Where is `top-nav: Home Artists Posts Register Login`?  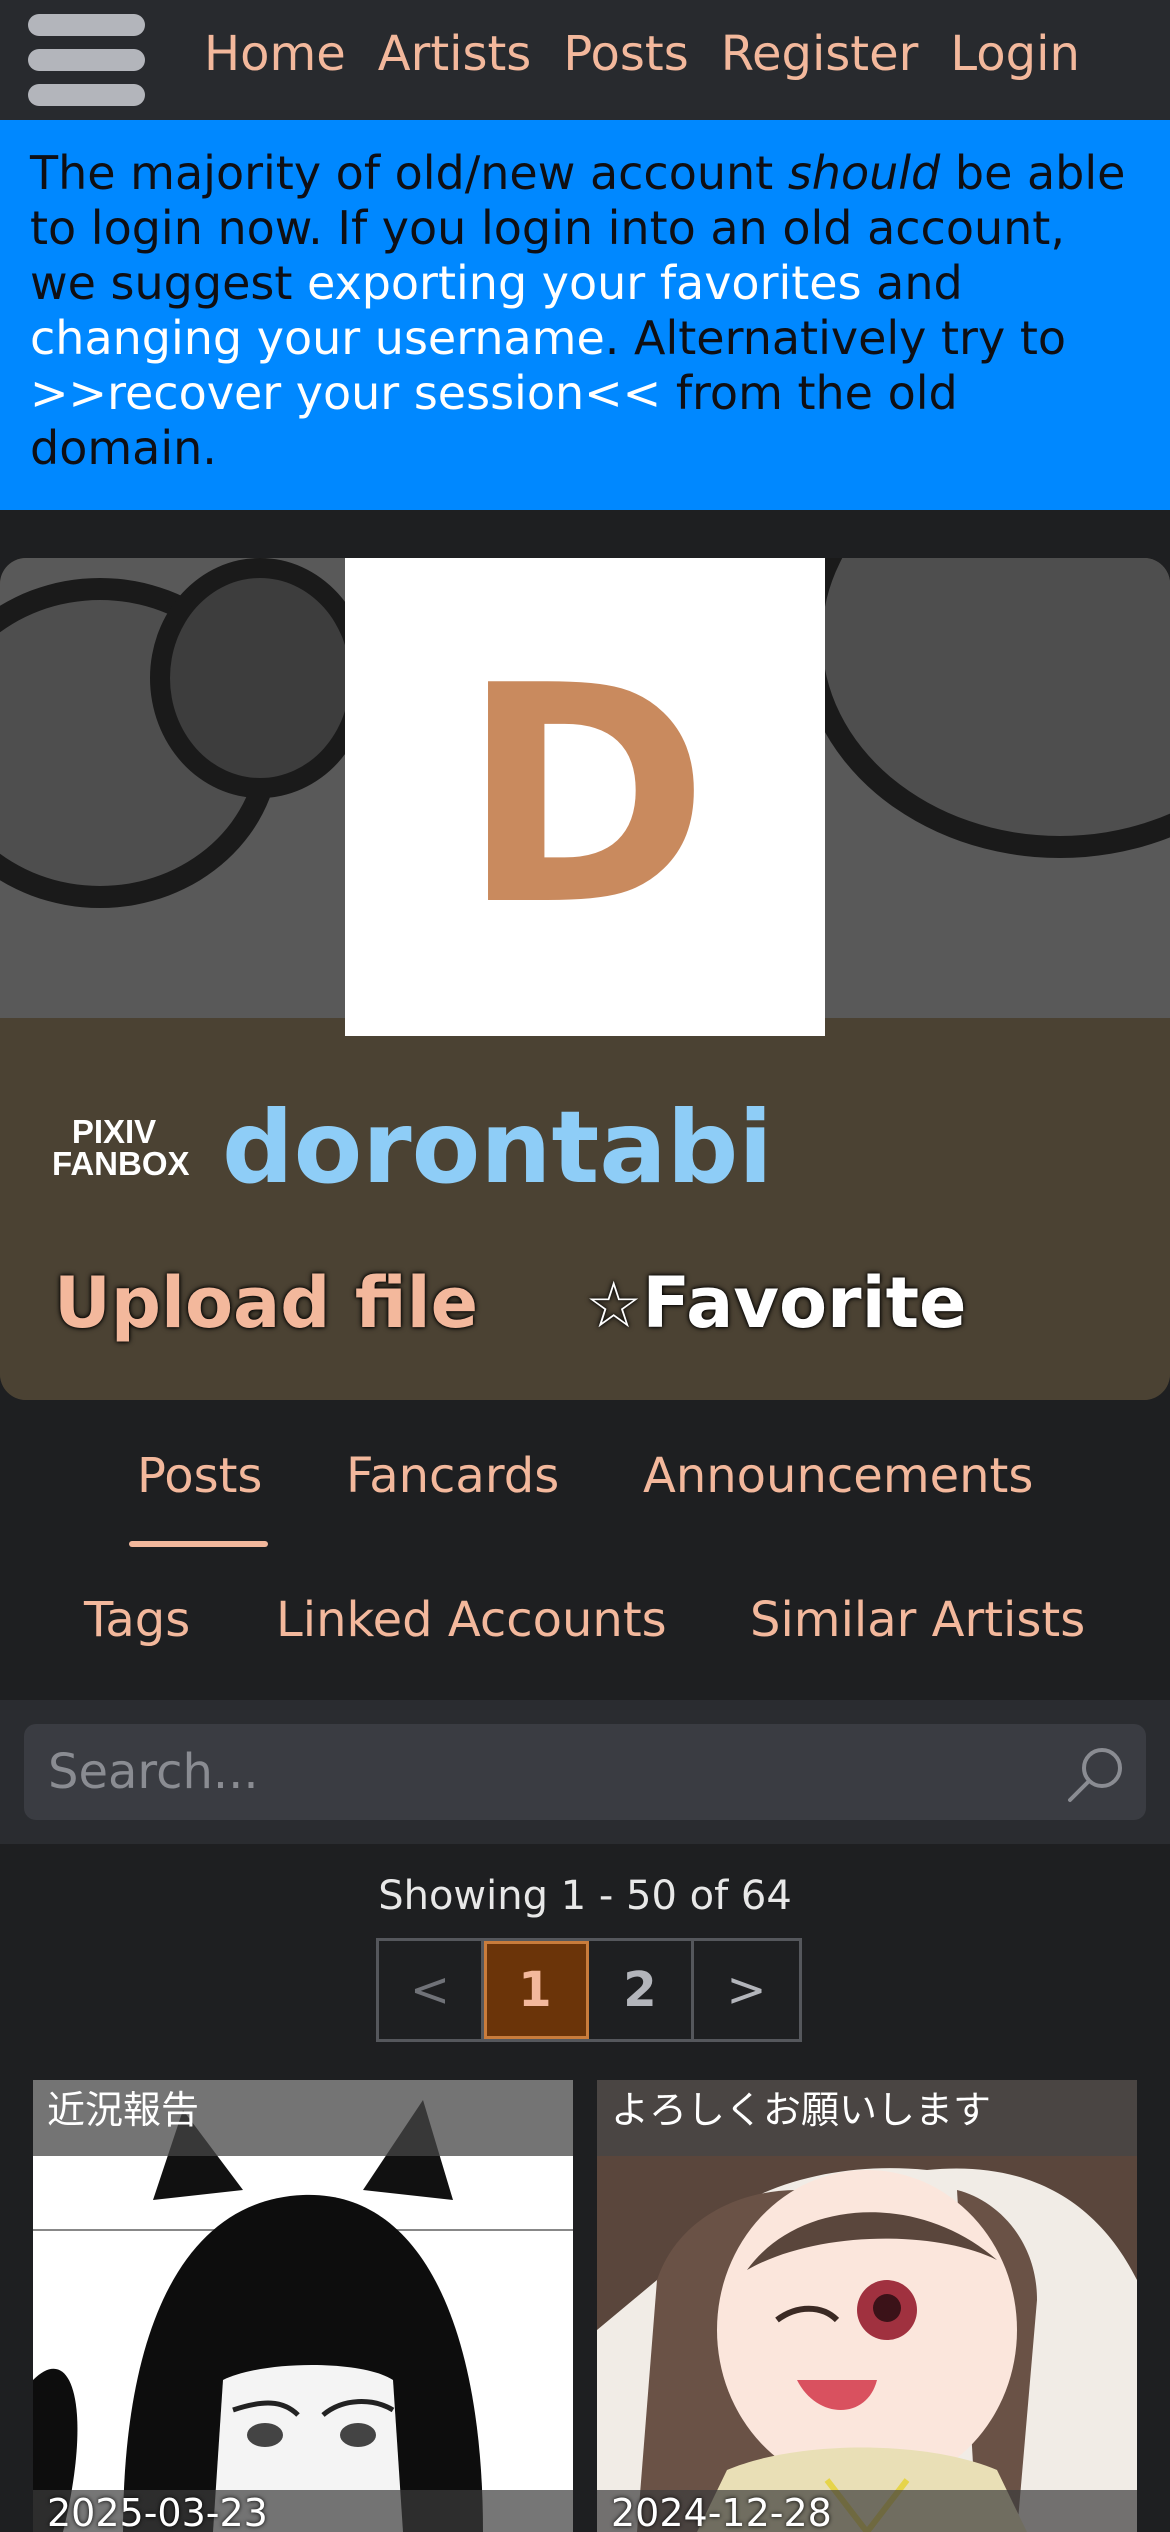
top-nav: Home Artists Posts Register Login is located at coordinates (585, 60).